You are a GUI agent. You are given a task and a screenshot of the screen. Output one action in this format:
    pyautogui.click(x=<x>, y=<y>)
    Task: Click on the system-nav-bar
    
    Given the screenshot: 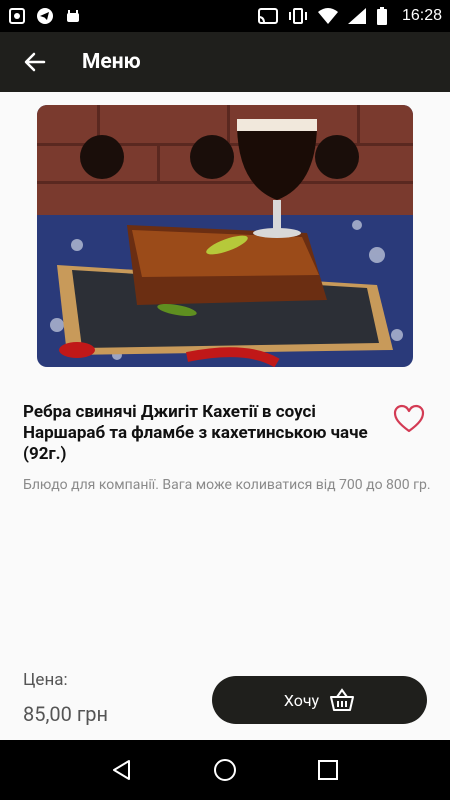 What is the action you would take?
    pyautogui.click(x=225, y=770)
    